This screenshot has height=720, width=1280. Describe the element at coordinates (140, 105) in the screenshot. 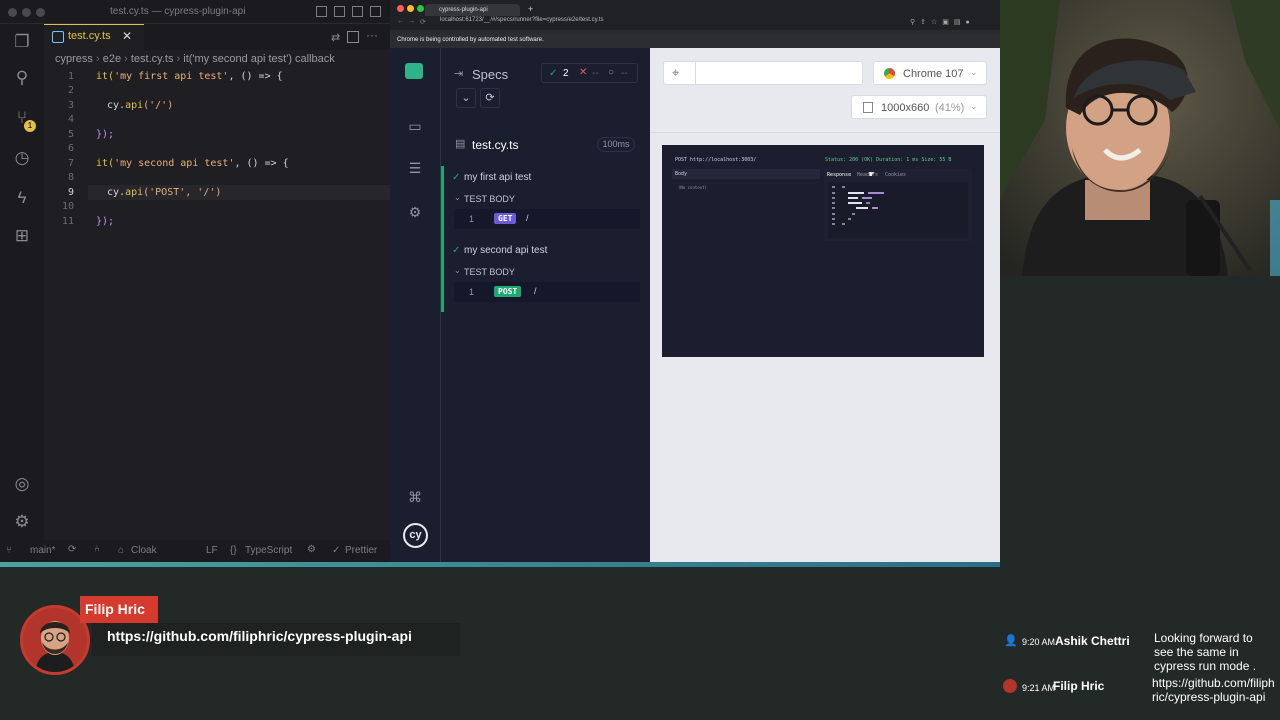

I see `code-line: cy.api('/')` at that location.